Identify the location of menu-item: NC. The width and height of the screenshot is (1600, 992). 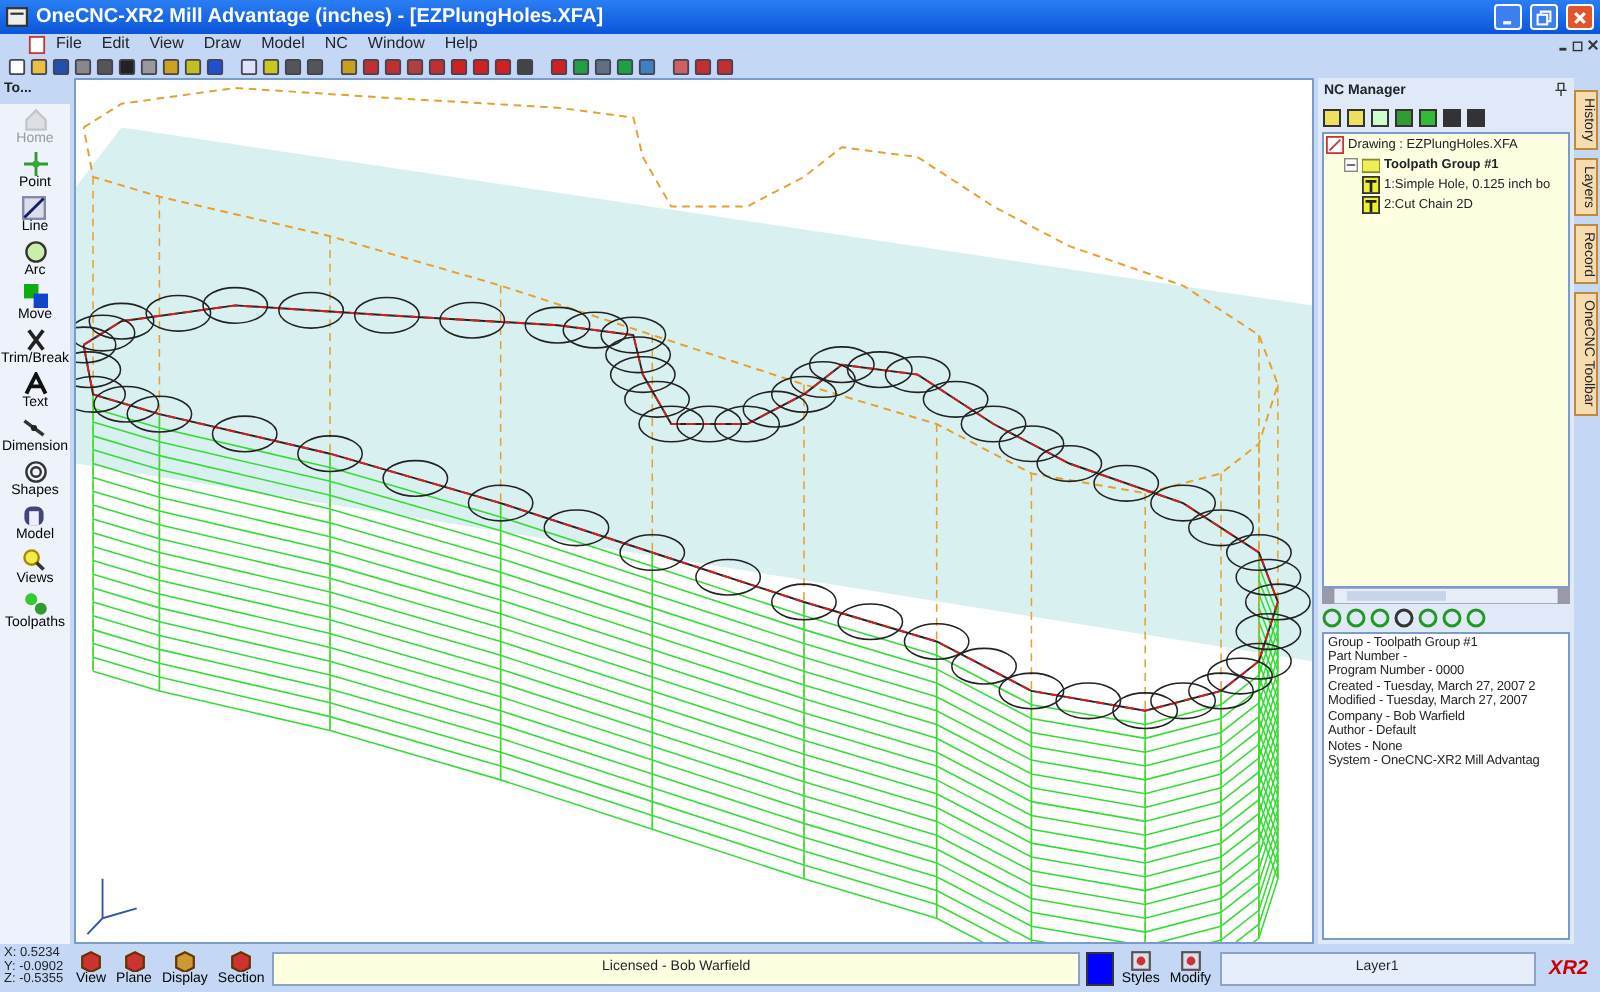
(336, 44).